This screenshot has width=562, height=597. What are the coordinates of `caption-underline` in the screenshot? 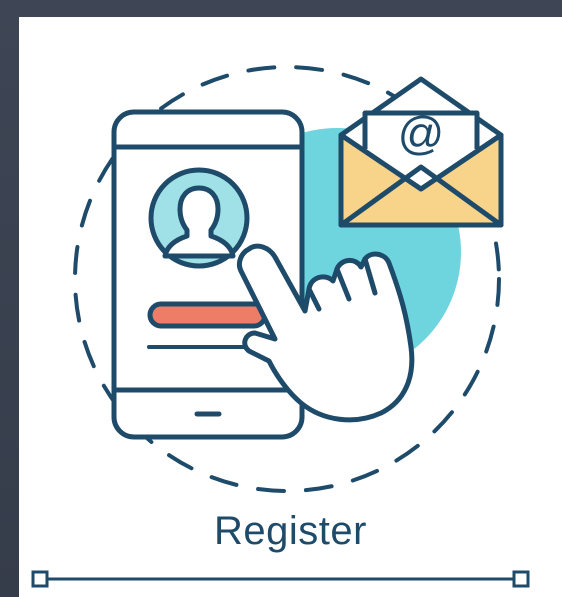 It's located at (280, 579).